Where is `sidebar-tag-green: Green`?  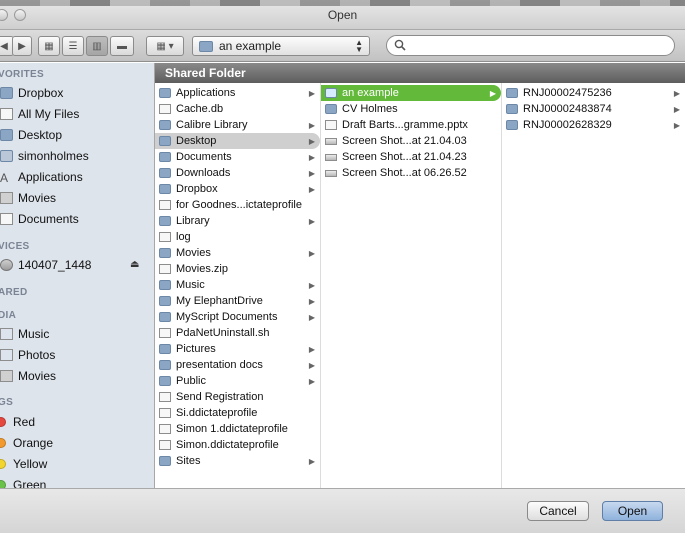
sidebar-tag-green: Green is located at coordinates (23, 482).